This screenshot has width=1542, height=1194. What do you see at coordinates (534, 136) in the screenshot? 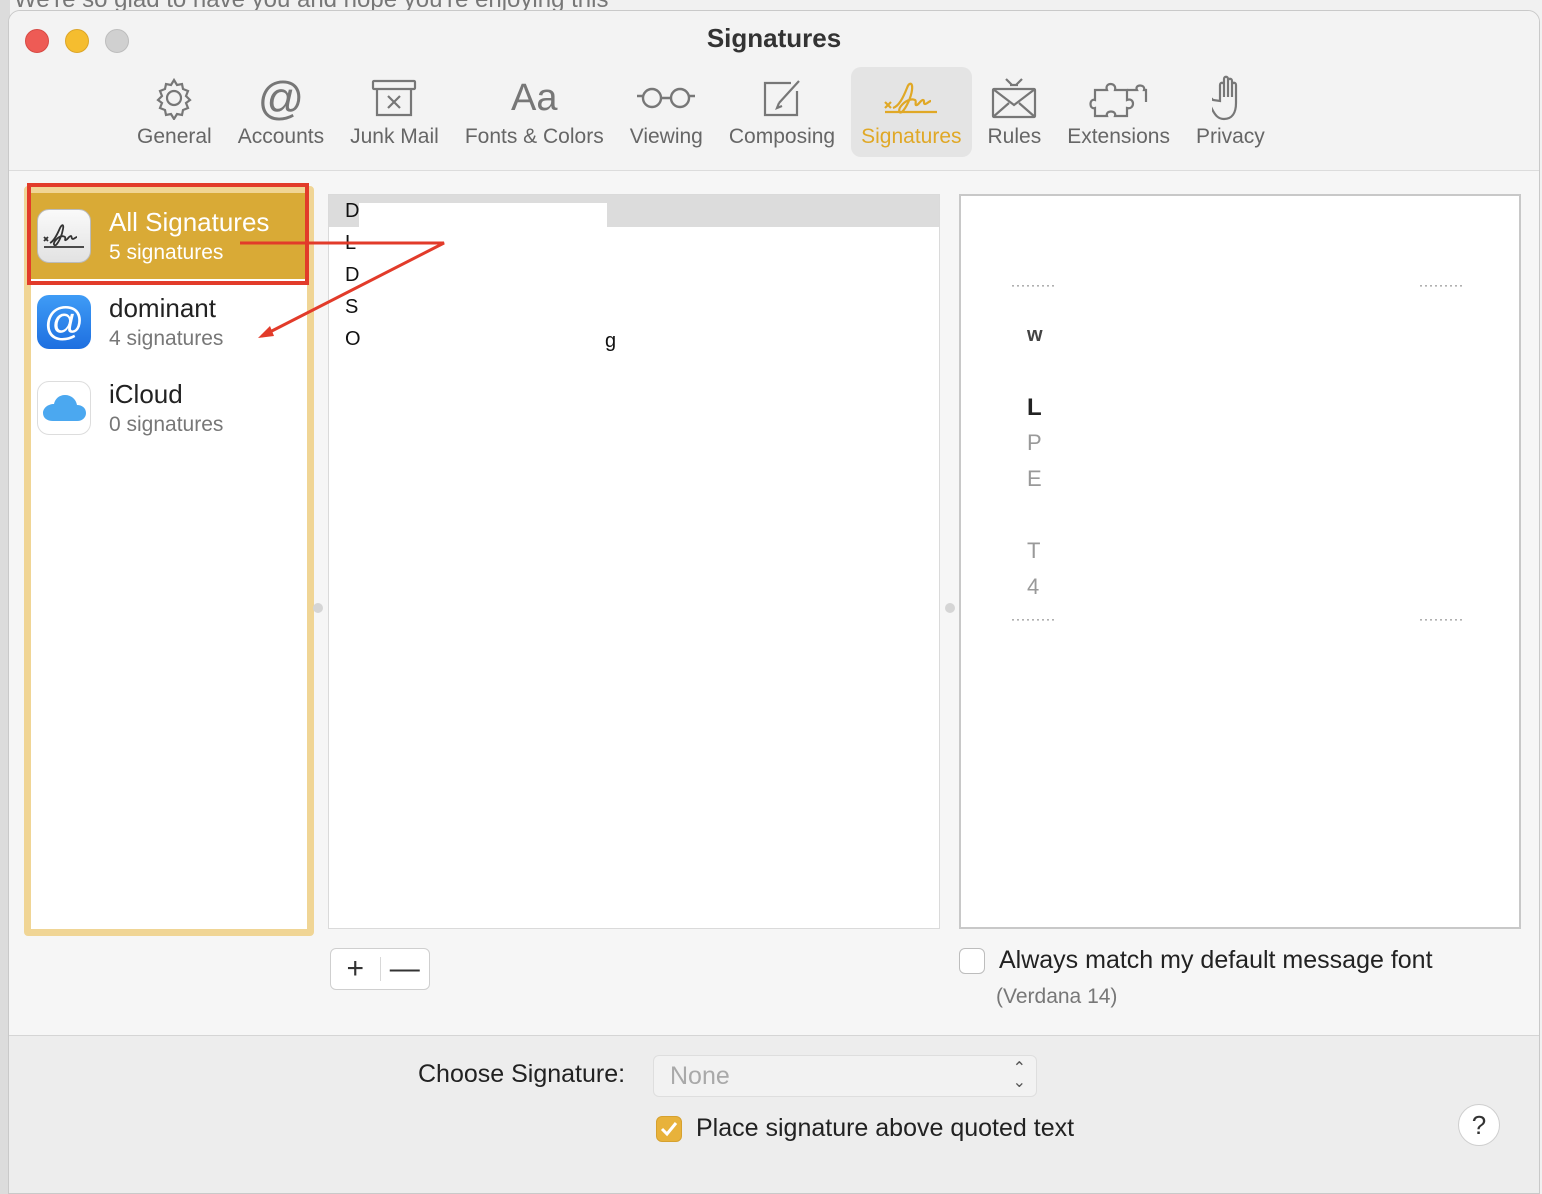
I see `tab-fonts-colors-label: Fonts & Colors` at bounding box center [534, 136].